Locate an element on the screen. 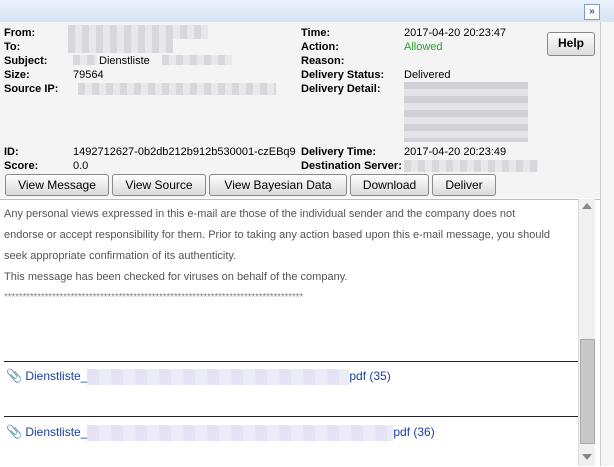 The width and height of the screenshot is (614, 467). time-value: 2017-04-20 20:23:47 is located at coordinates (455, 33).